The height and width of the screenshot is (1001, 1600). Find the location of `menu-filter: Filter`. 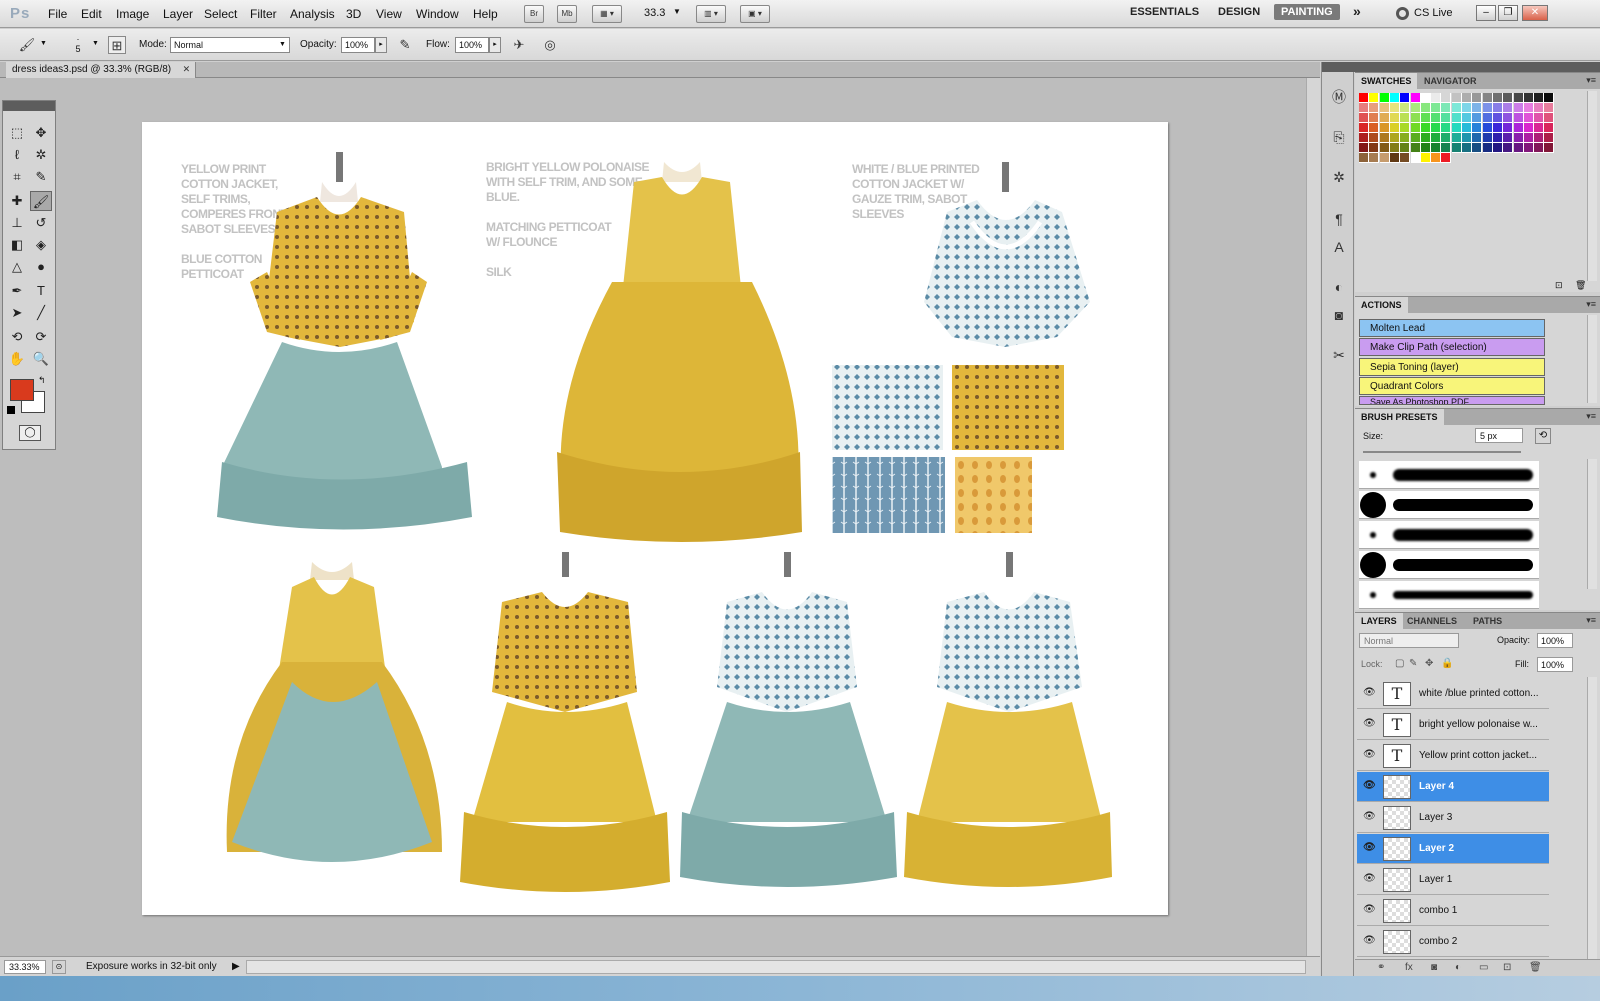

menu-filter: Filter is located at coordinates (263, 14).